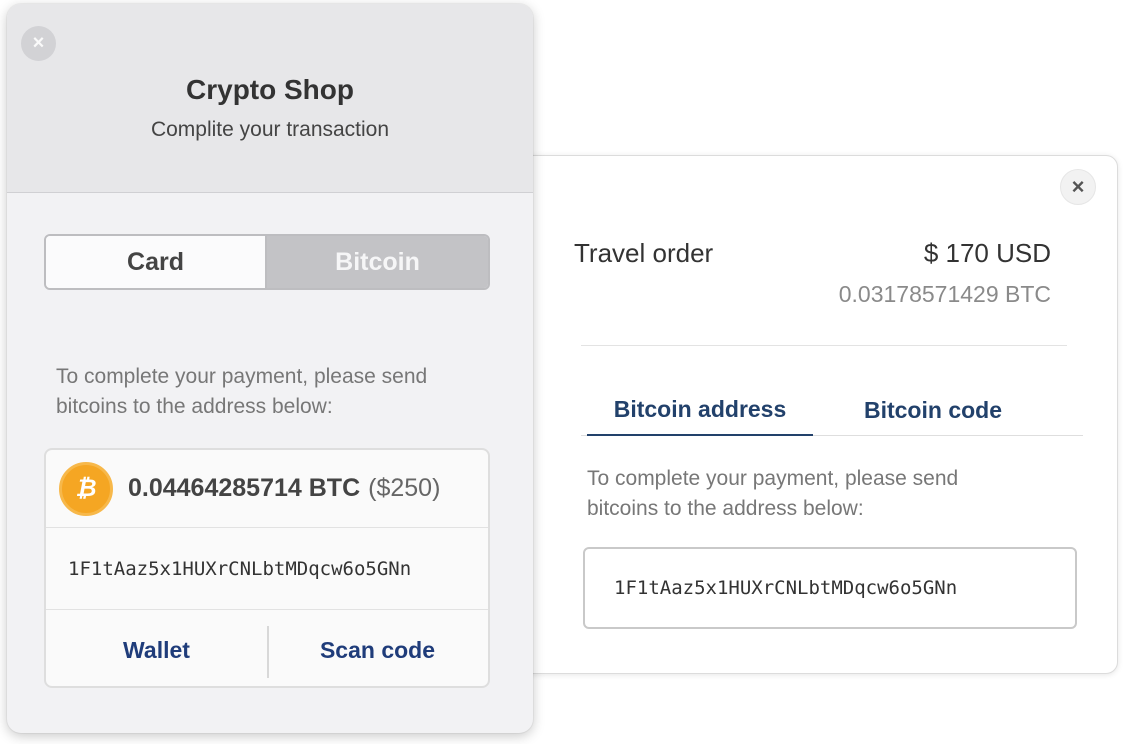 Image resolution: width=1126 pixels, height=744 pixels. What do you see at coordinates (404, 488) in the screenshot?
I see `amount-usd: ($250)` at bounding box center [404, 488].